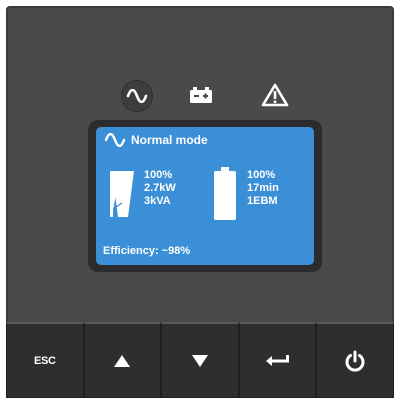 This screenshot has height=403, width=400. I want to click on load-percent: 100%, so click(158, 175).